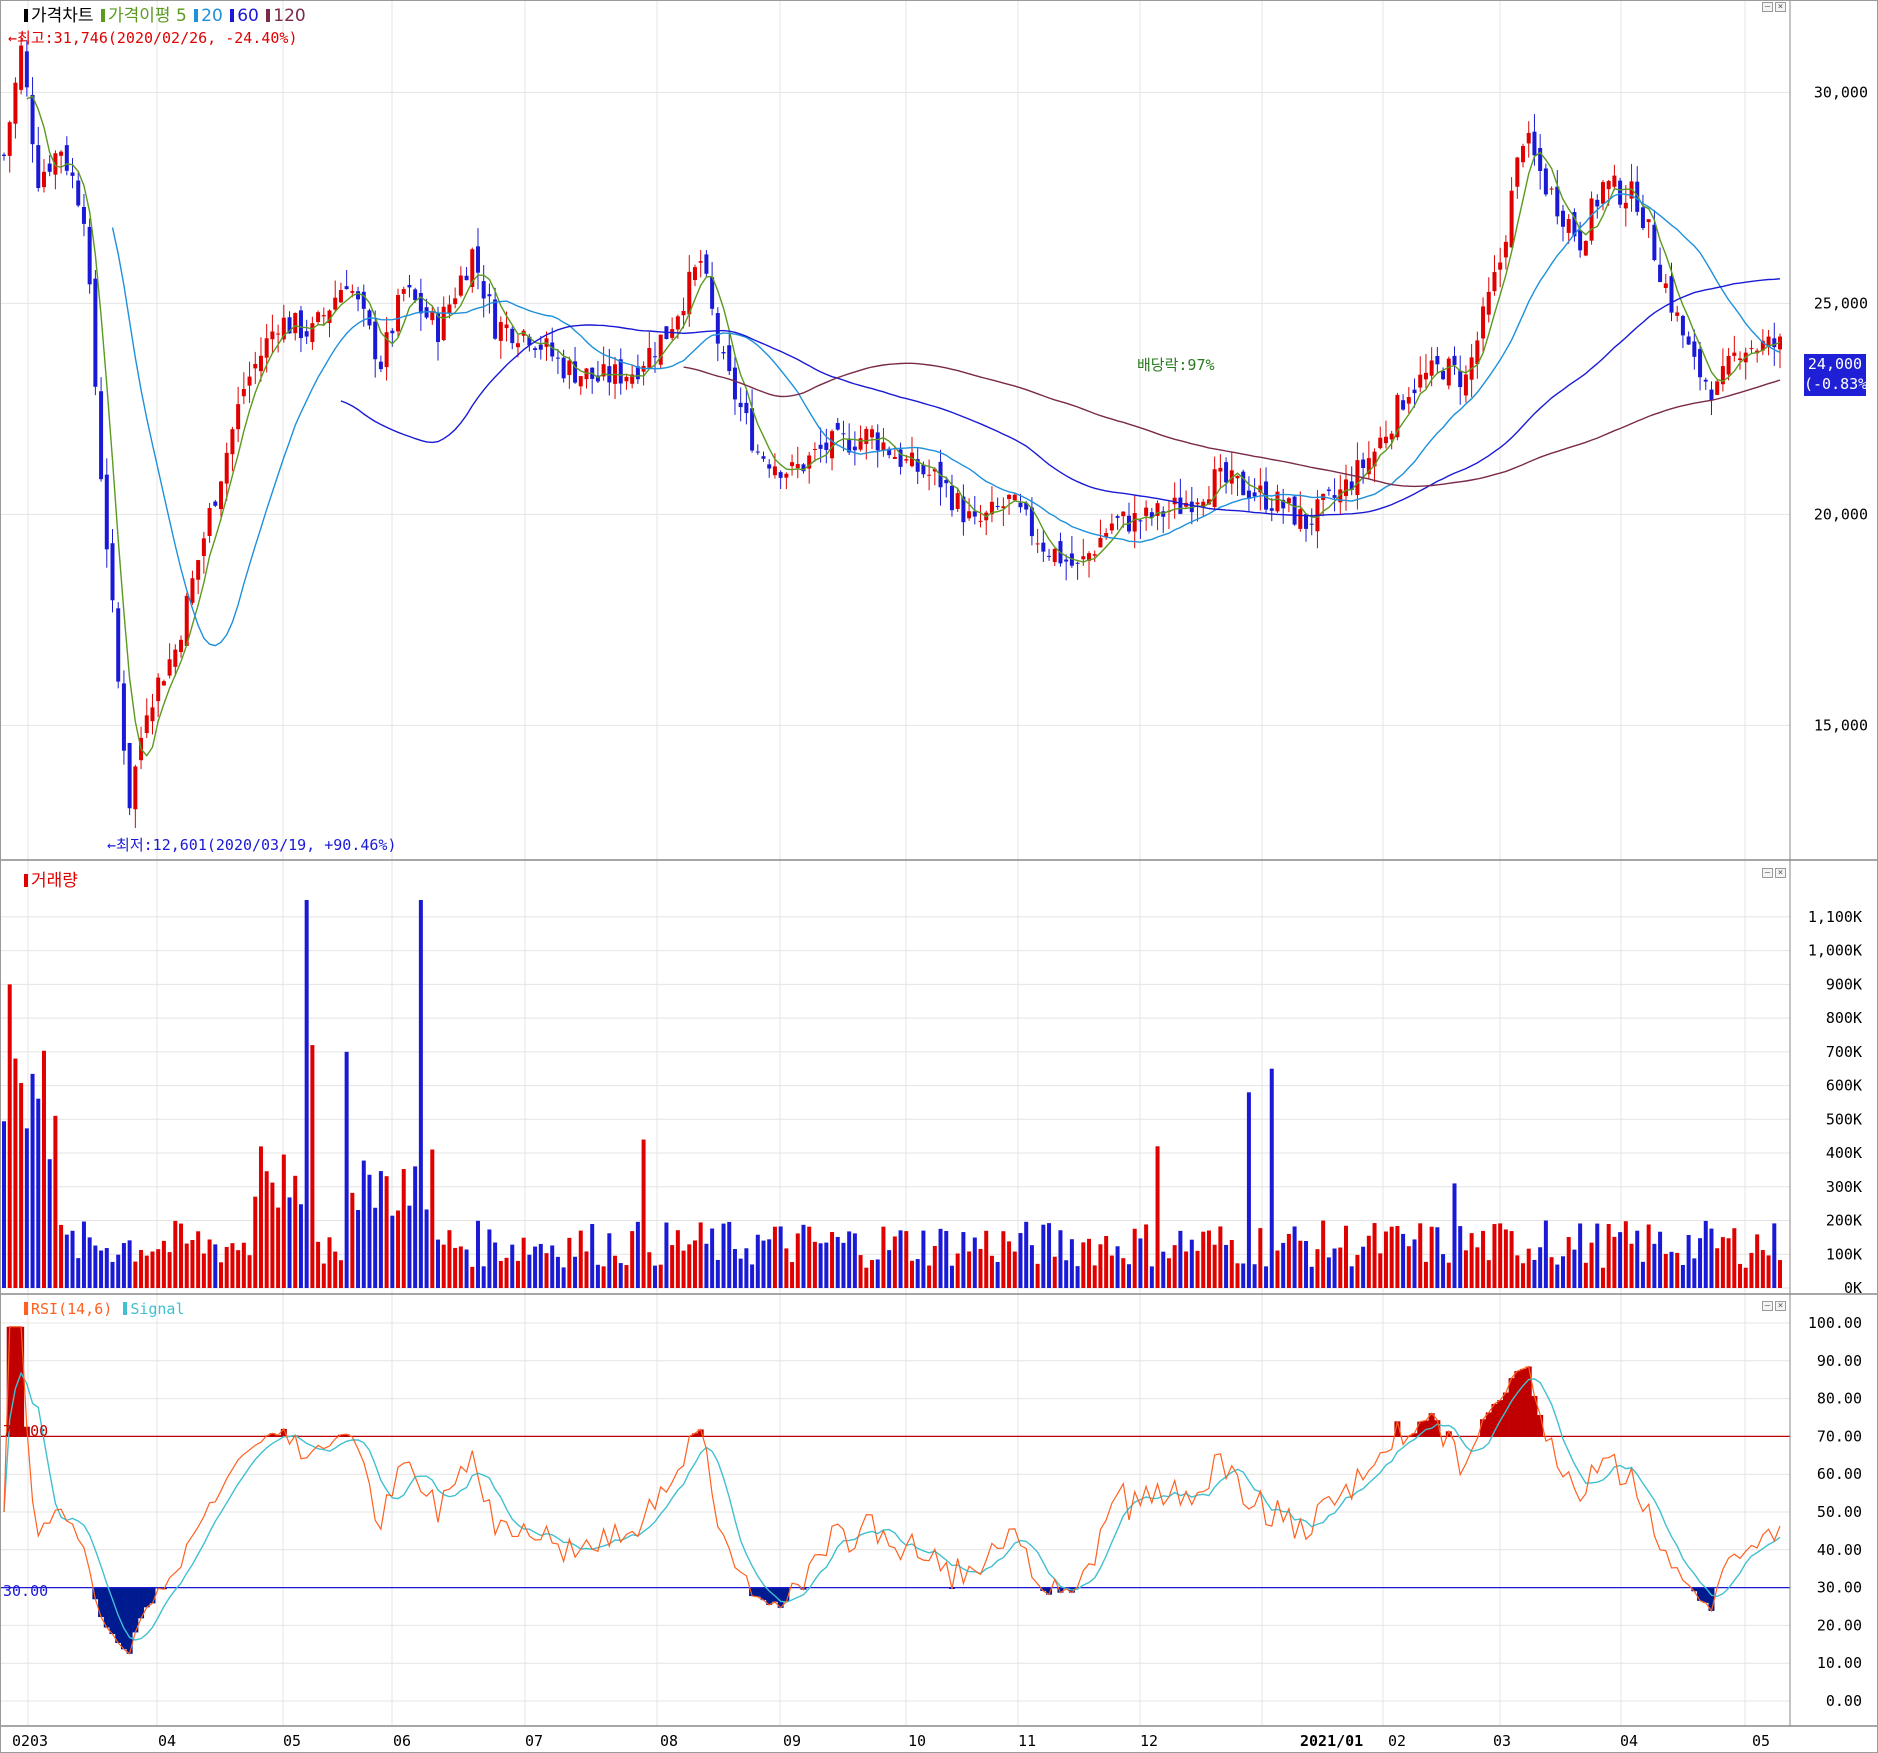  I want to click on rsi-lower-label: 30.00, so click(26, 1591).